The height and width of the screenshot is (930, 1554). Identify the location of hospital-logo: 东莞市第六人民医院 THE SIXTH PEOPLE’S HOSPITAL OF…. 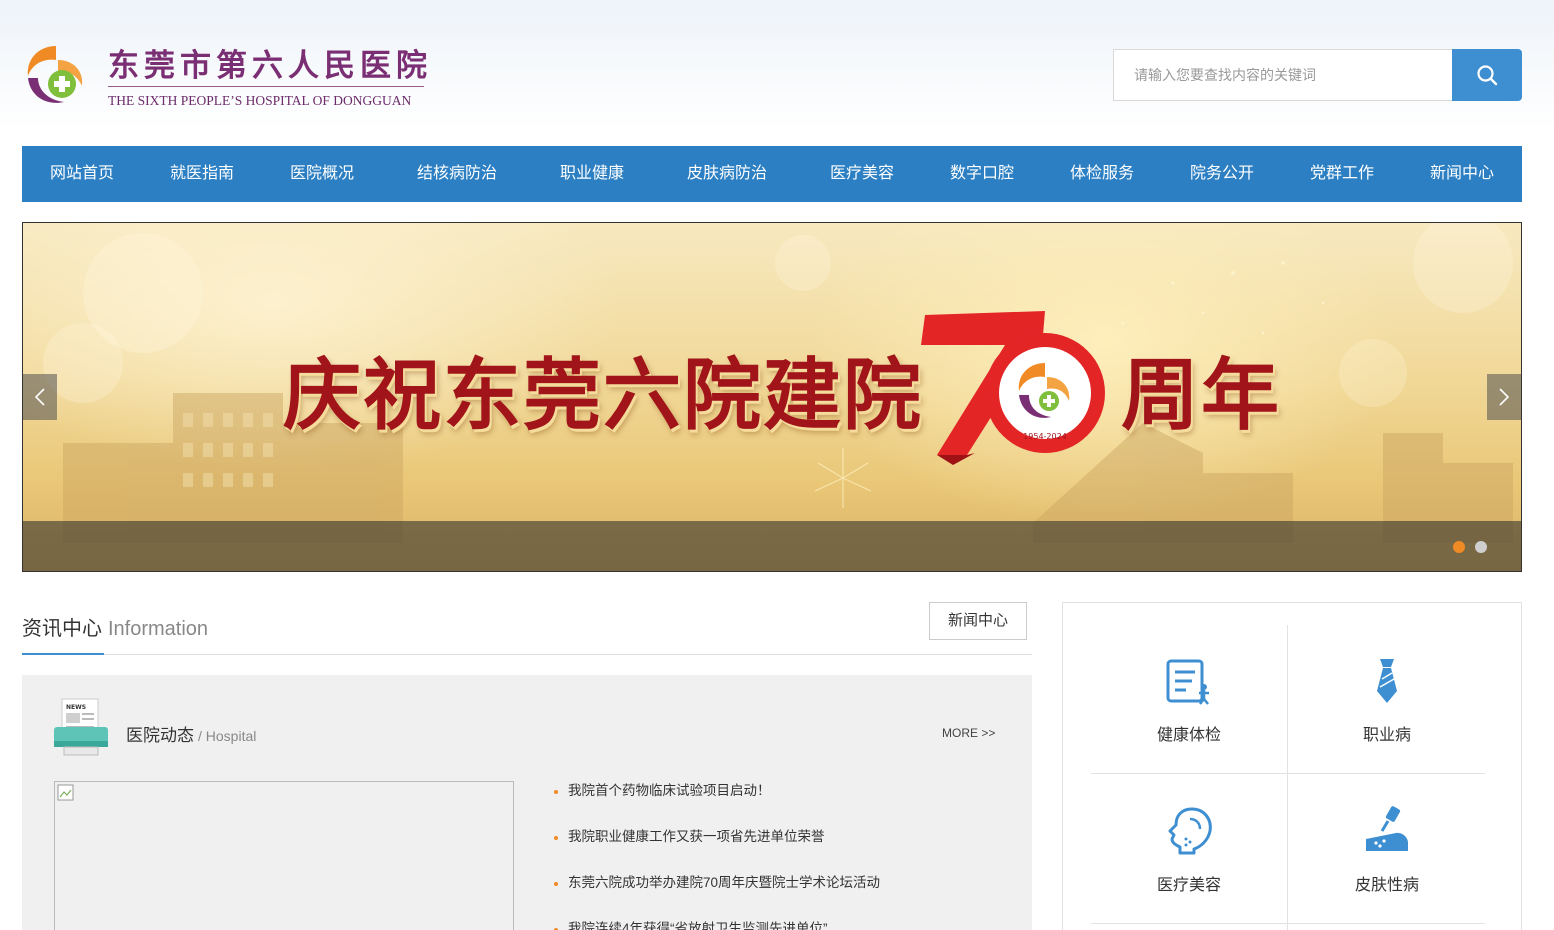
(227, 75).